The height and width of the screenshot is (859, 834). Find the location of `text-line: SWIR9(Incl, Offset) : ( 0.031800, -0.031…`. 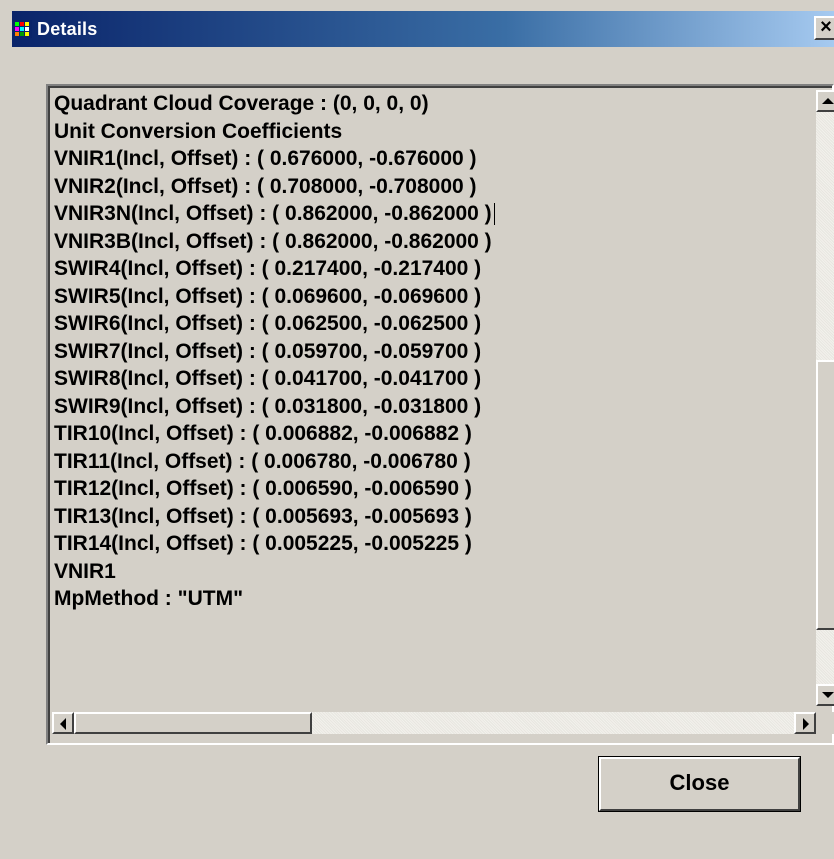

text-line: SWIR9(Incl, Offset) : ( 0.031800, -0.031… is located at coordinates (268, 406).